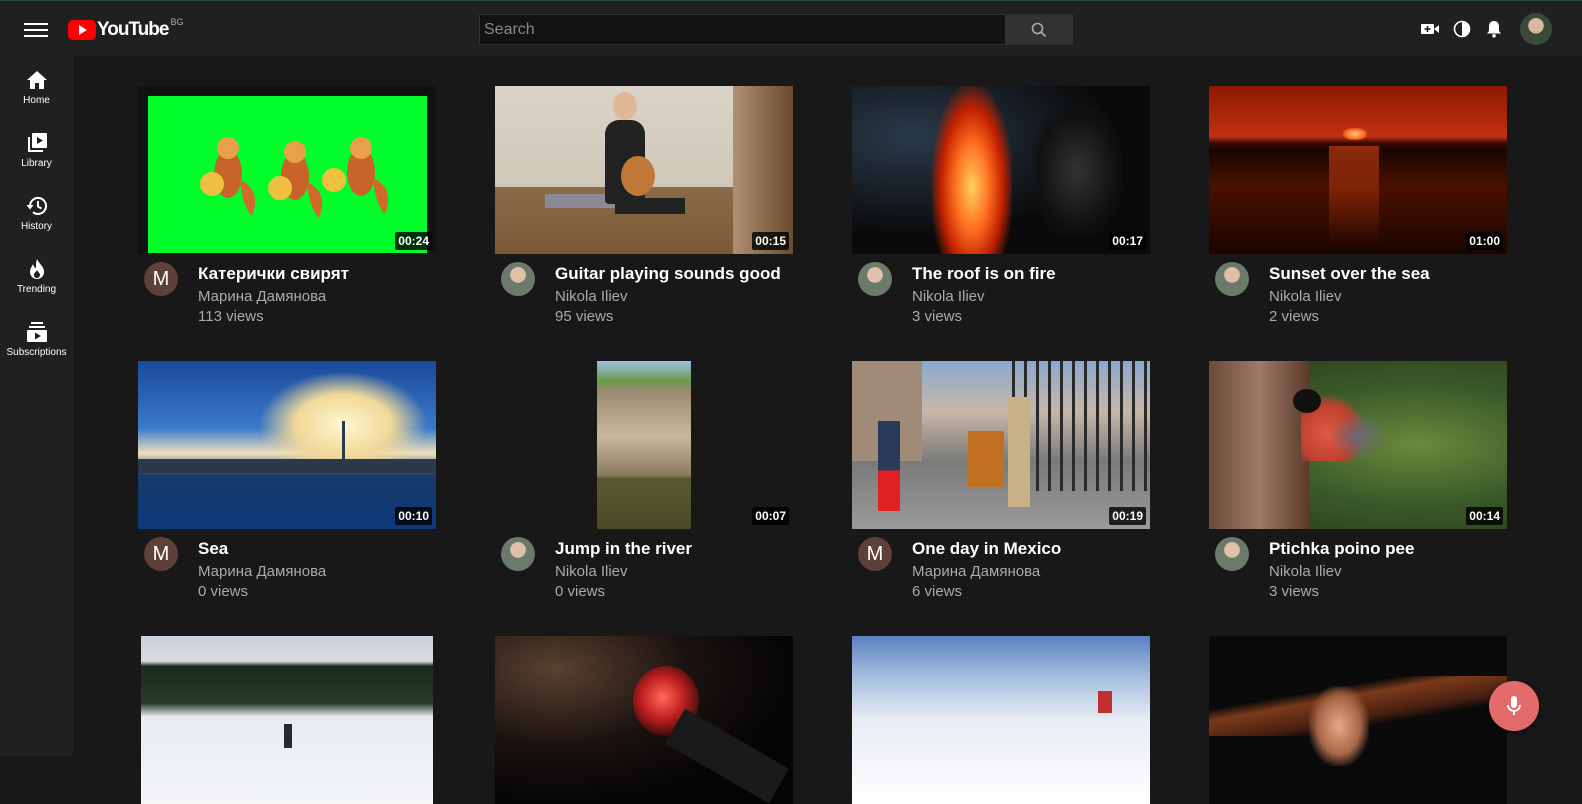  What do you see at coordinates (1484, 241) in the screenshot?
I see `video-duration: 01:00` at bounding box center [1484, 241].